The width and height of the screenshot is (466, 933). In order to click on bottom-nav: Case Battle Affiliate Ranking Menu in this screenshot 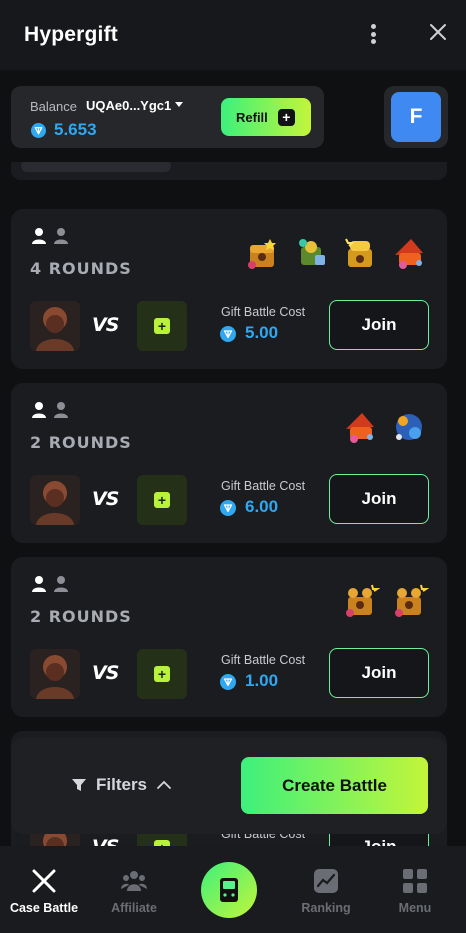, I will do `click(233, 889)`.